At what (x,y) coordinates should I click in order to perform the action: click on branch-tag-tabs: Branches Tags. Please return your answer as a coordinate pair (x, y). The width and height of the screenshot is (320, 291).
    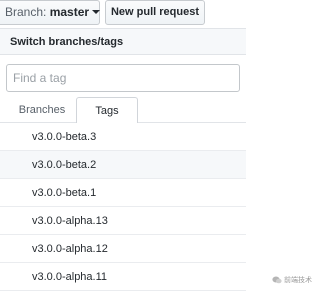
    Looking at the image, I should click on (123, 110).